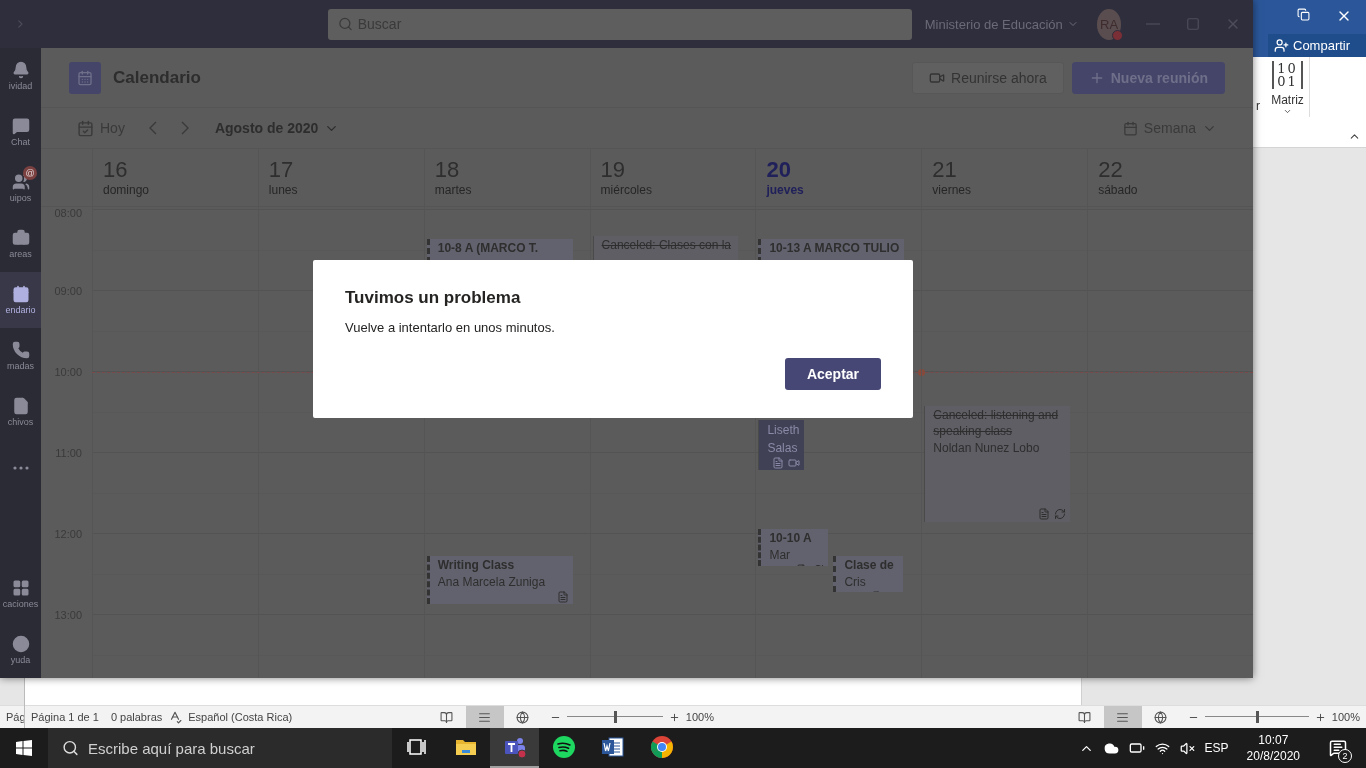 The image size is (1366, 768). What do you see at coordinates (30, 173) in the screenshot?
I see `mention-badge: @` at bounding box center [30, 173].